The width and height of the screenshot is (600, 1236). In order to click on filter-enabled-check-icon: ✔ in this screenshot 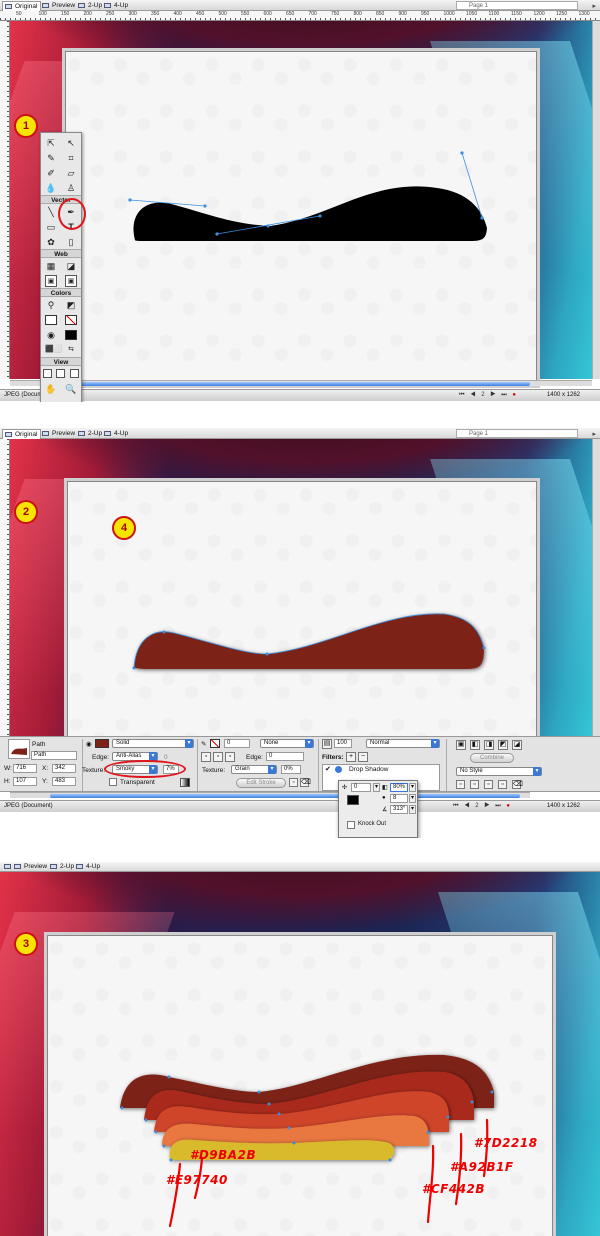, I will do `click(328, 769)`.